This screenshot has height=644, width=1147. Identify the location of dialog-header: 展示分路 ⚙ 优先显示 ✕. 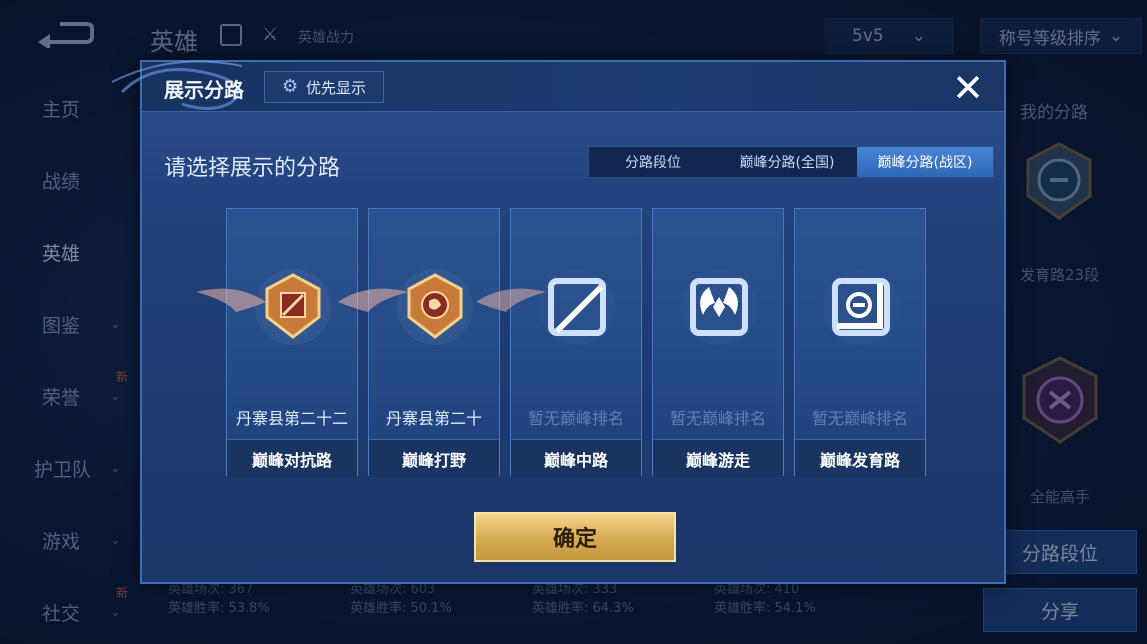
(558, 86).